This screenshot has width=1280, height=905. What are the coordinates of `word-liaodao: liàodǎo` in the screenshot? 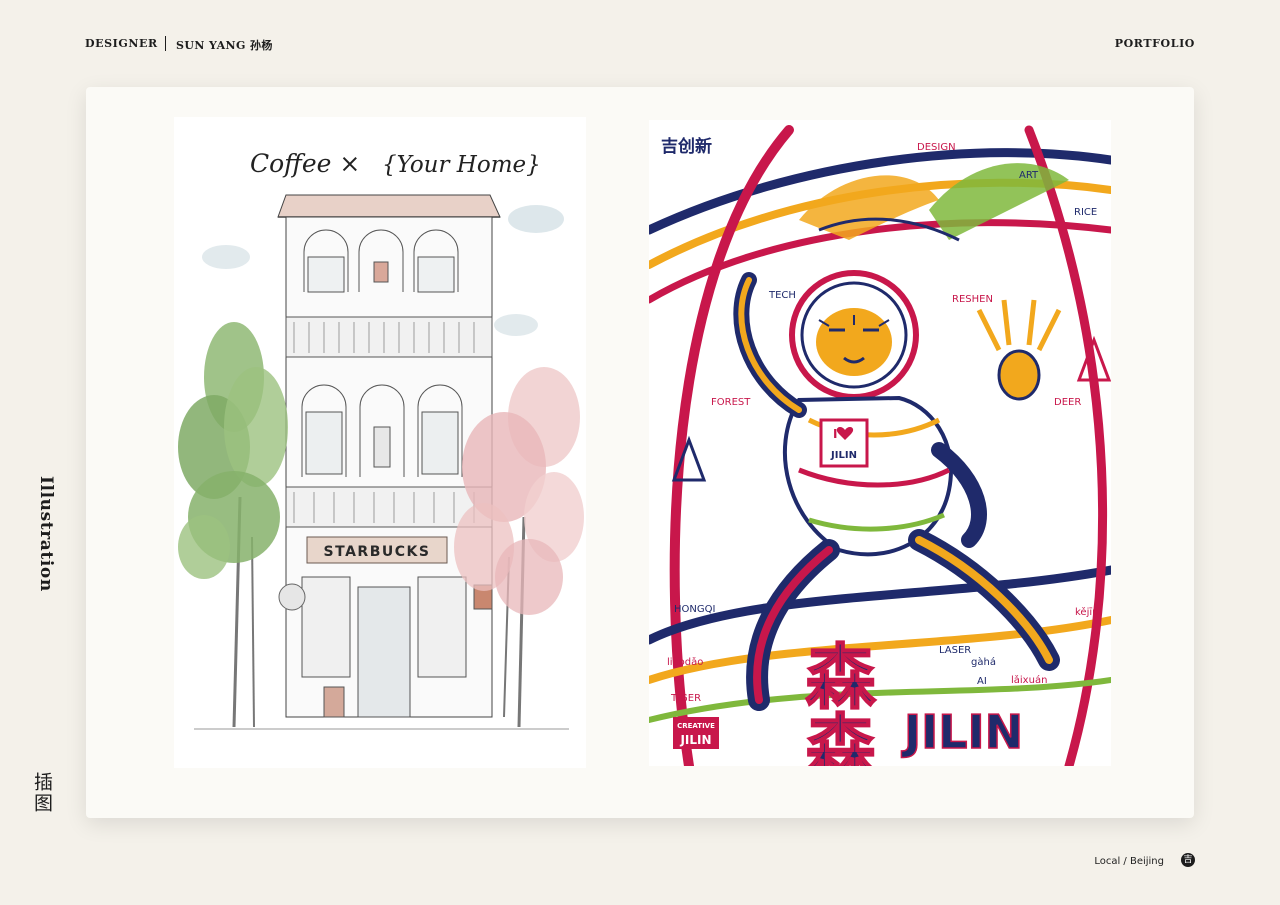 It's located at (685, 662).